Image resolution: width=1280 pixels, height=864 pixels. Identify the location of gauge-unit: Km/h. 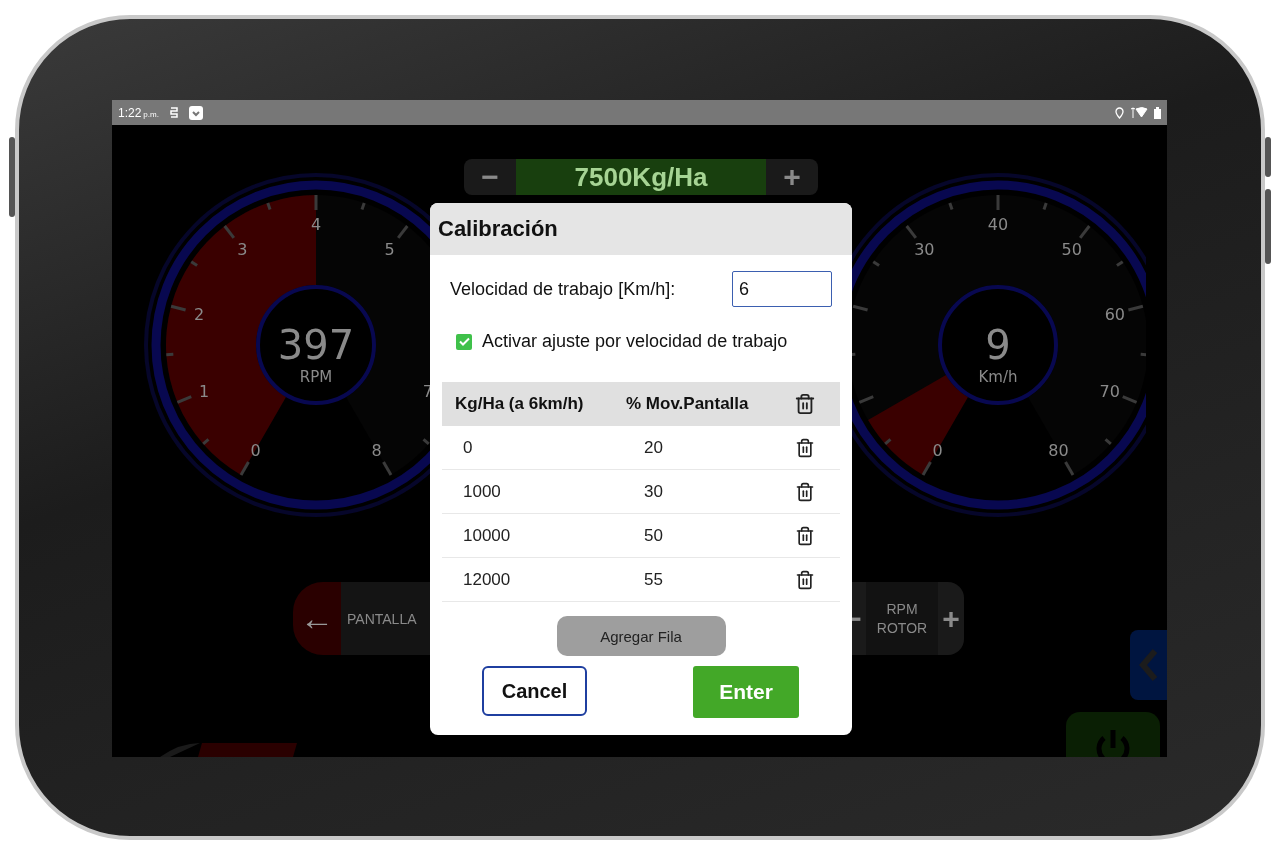
(998, 377).